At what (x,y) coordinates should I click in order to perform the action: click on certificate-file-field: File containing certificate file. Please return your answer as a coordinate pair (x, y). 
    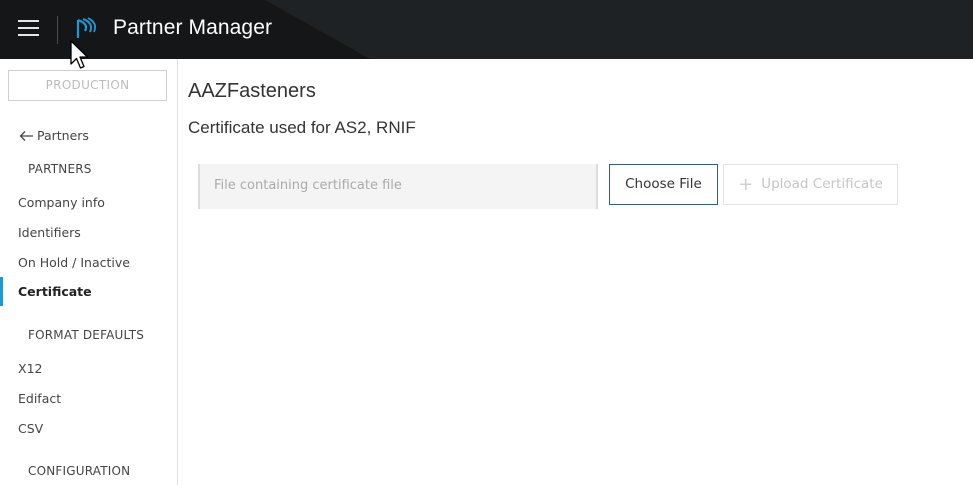
    Looking at the image, I should click on (398, 186).